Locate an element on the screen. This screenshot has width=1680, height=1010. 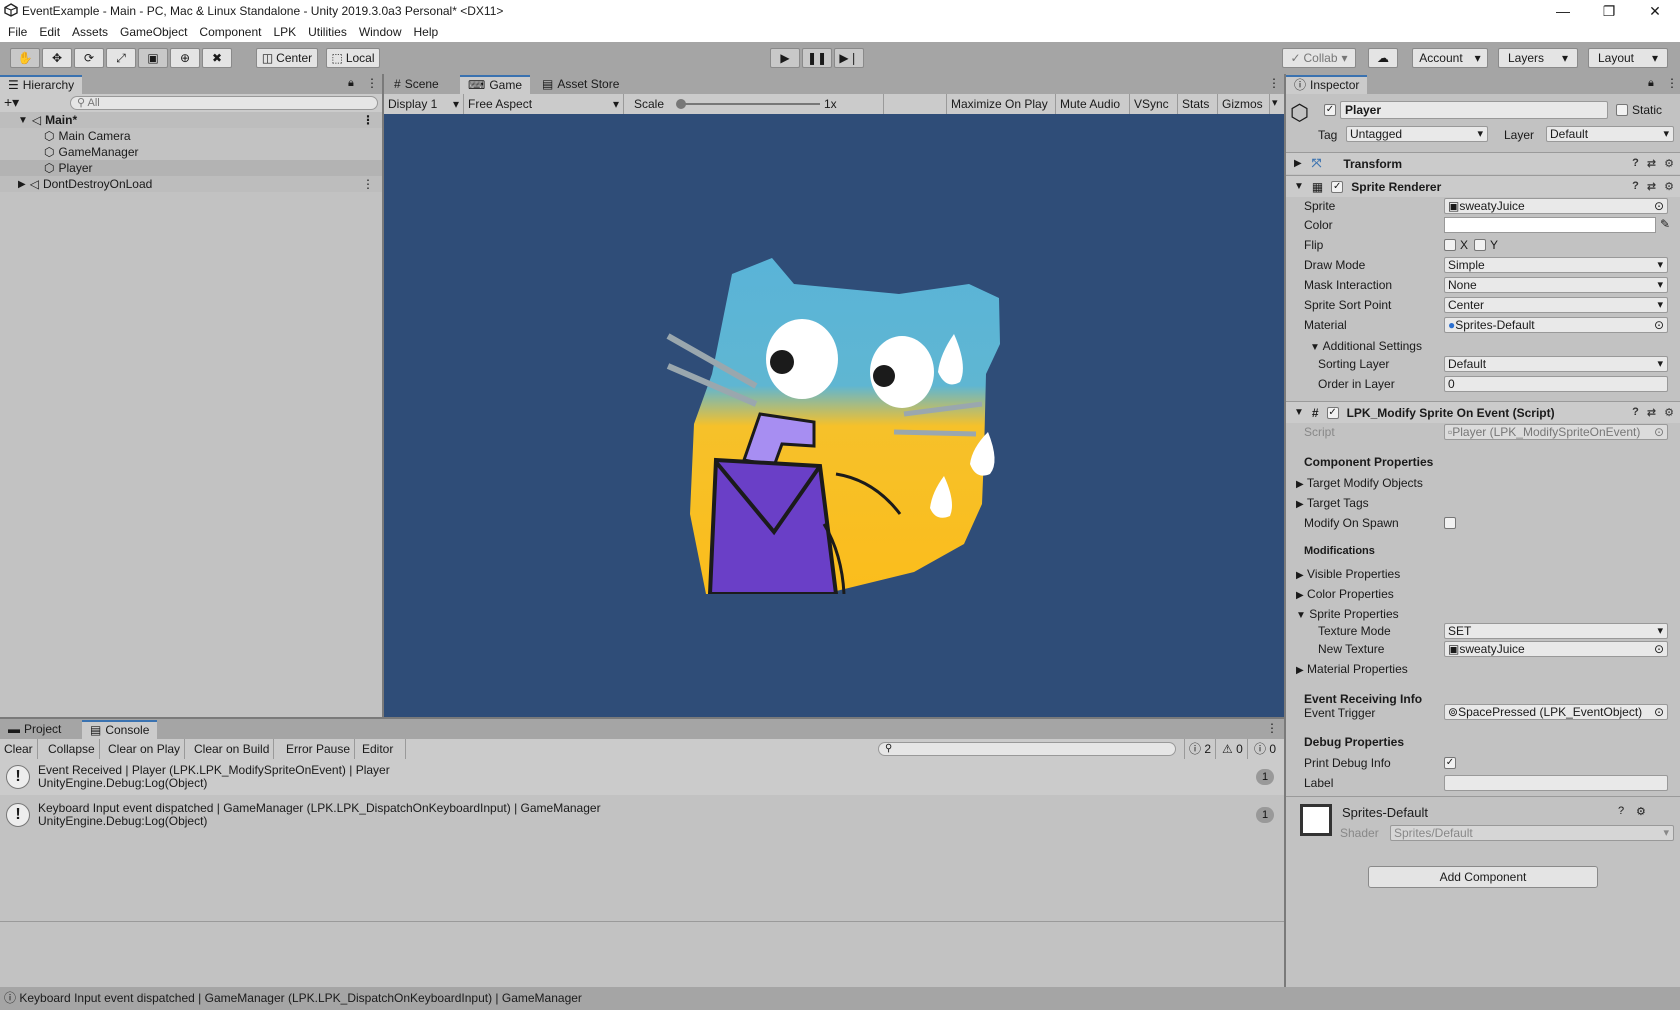
editor-dropdown: Editor ▾ is located at coordinates (382, 757).